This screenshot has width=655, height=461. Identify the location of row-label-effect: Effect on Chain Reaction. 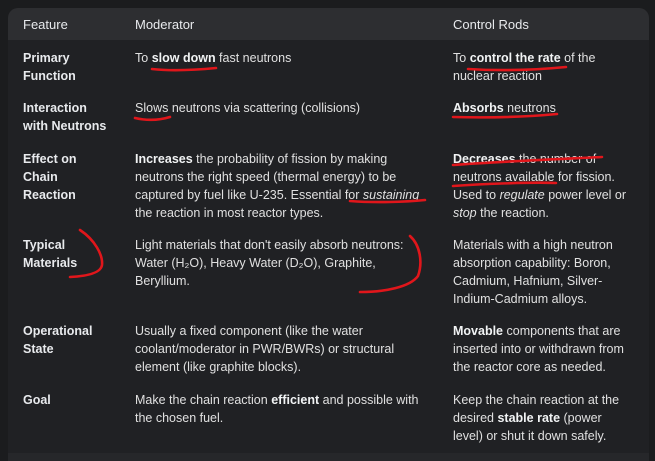
(50, 177).